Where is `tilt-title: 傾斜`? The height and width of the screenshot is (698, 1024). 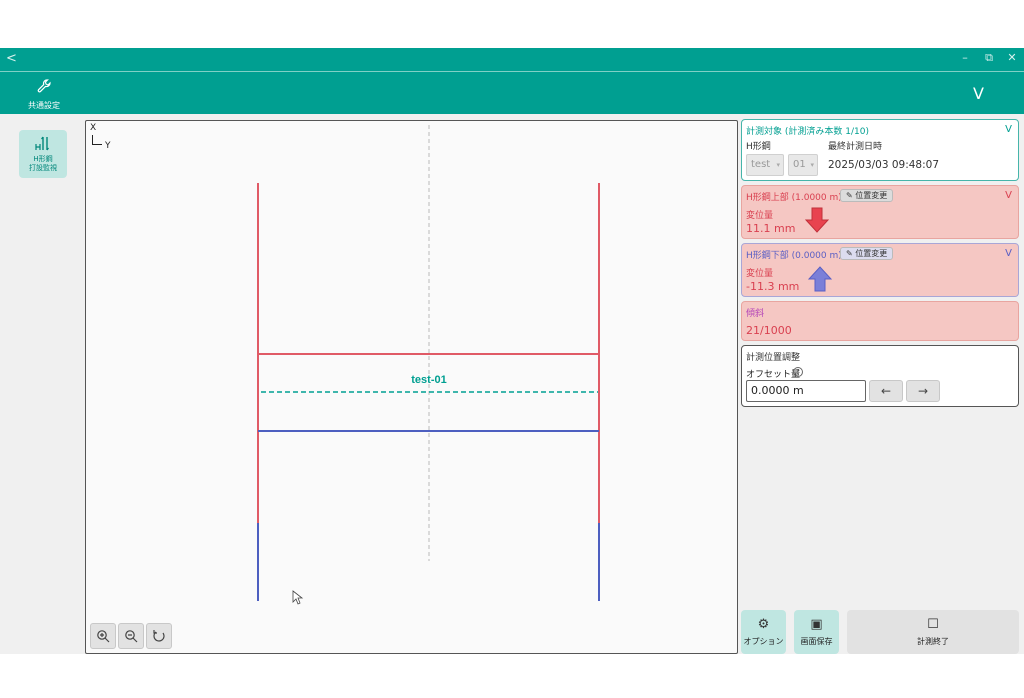 tilt-title: 傾斜 is located at coordinates (755, 314).